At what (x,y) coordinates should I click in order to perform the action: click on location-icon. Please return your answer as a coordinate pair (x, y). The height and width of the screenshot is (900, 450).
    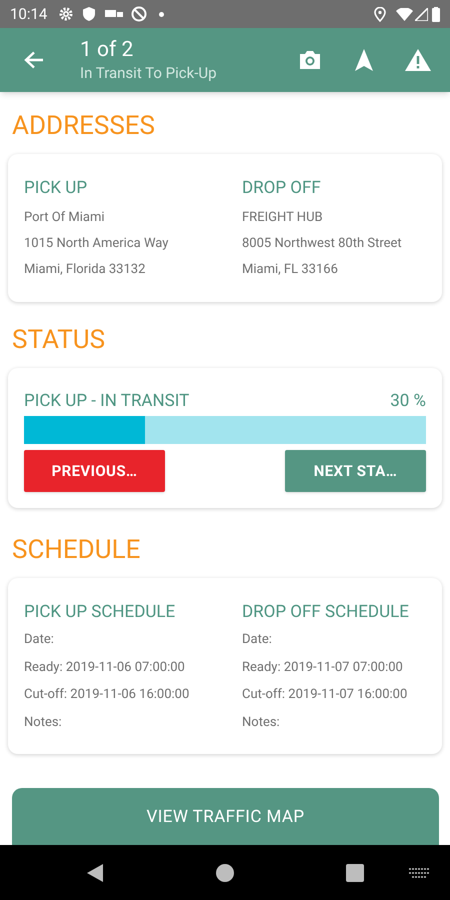
    Looking at the image, I should click on (380, 14).